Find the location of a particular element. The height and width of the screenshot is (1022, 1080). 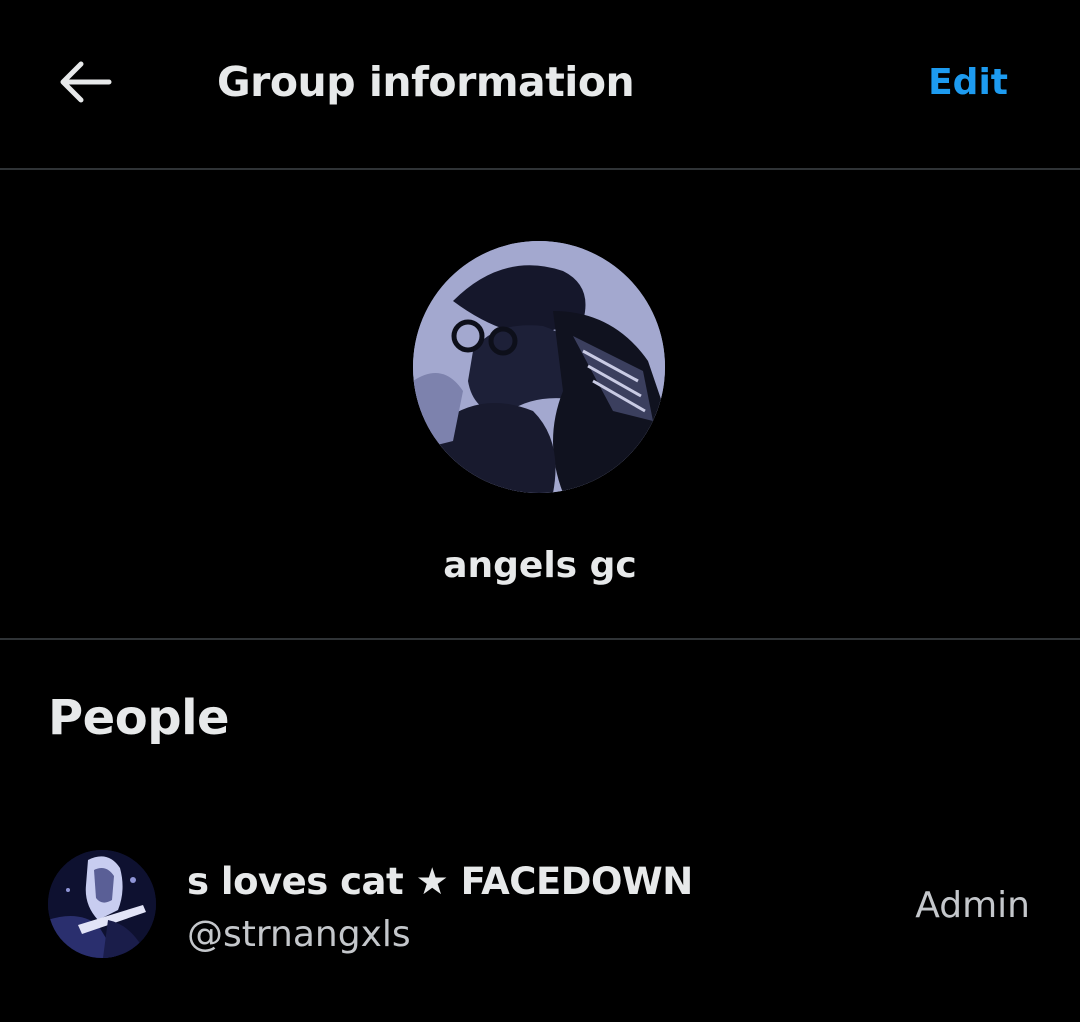

group-avatar is located at coordinates (539, 367).